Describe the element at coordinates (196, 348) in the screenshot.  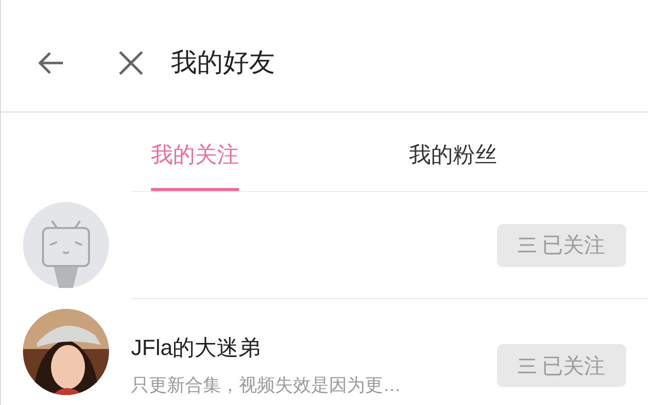
I see `user-name: JFla的大迷弟` at that location.